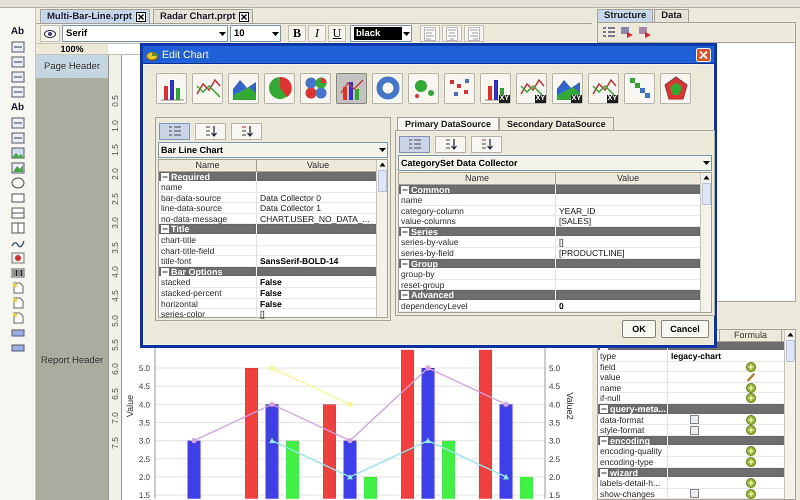  What do you see at coordinates (17, 198) in the screenshot?
I see `rectangle-icon` at bounding box center [17, 198].